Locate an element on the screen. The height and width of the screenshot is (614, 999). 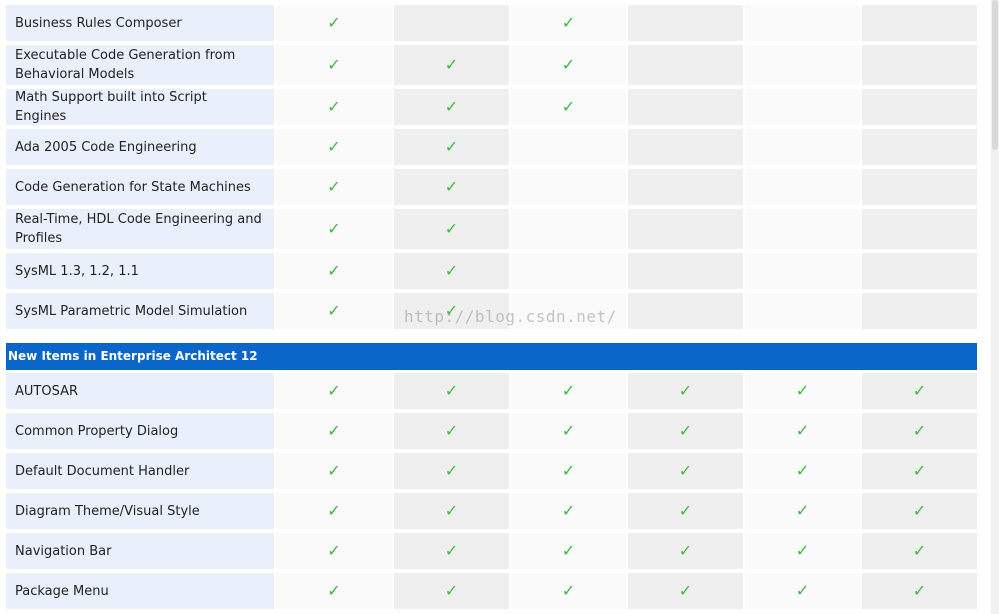
feature-name-cell: Package Menu is located at coordinates (141, 592).